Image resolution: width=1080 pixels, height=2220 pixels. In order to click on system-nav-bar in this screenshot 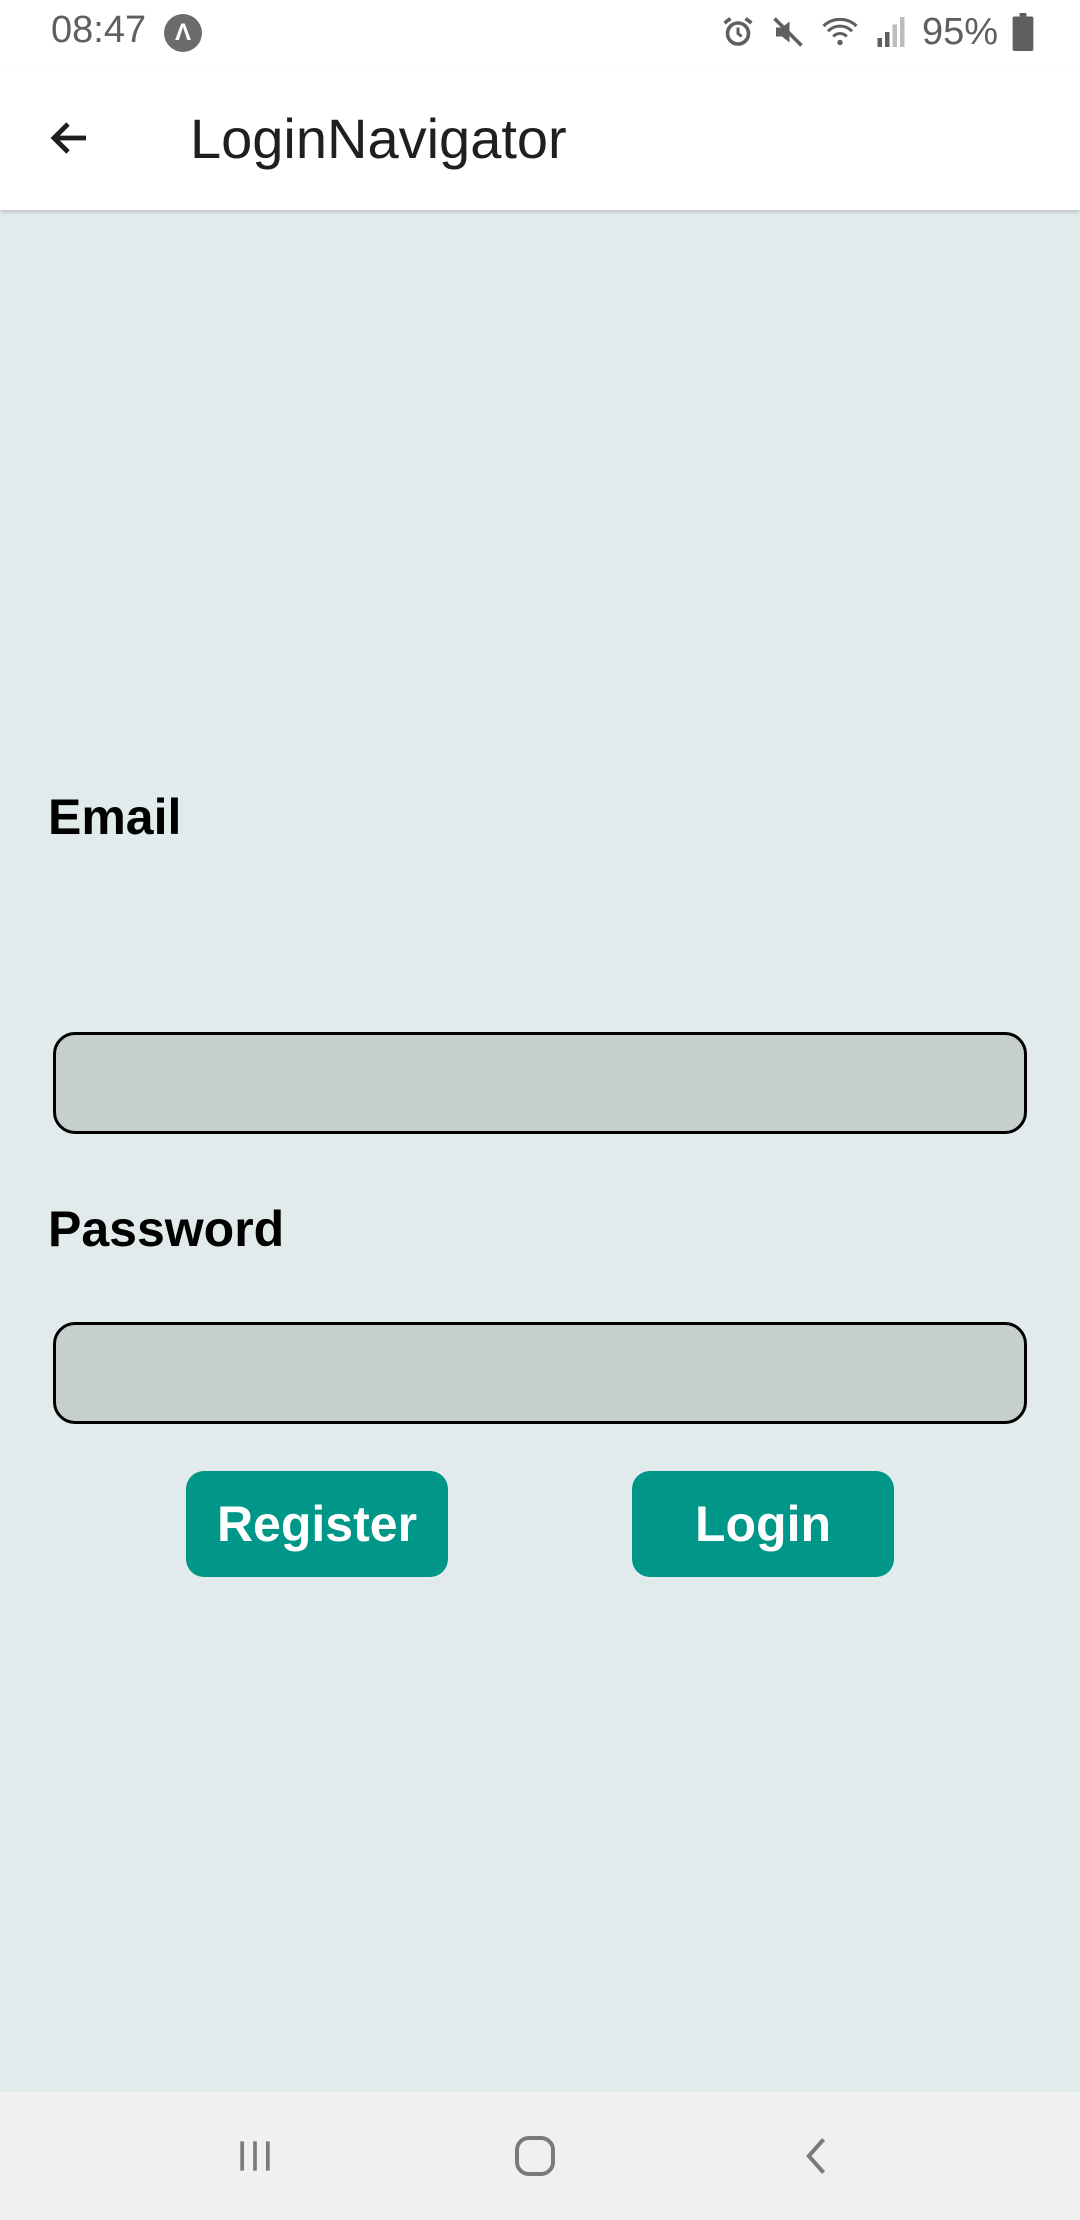, I will do `click(540, 2156)`.